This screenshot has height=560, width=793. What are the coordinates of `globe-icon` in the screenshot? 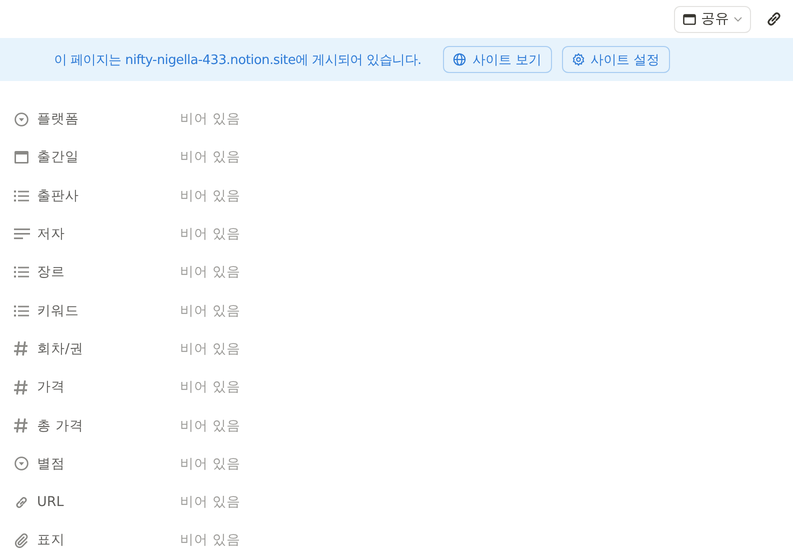 It's located at (459, 59).